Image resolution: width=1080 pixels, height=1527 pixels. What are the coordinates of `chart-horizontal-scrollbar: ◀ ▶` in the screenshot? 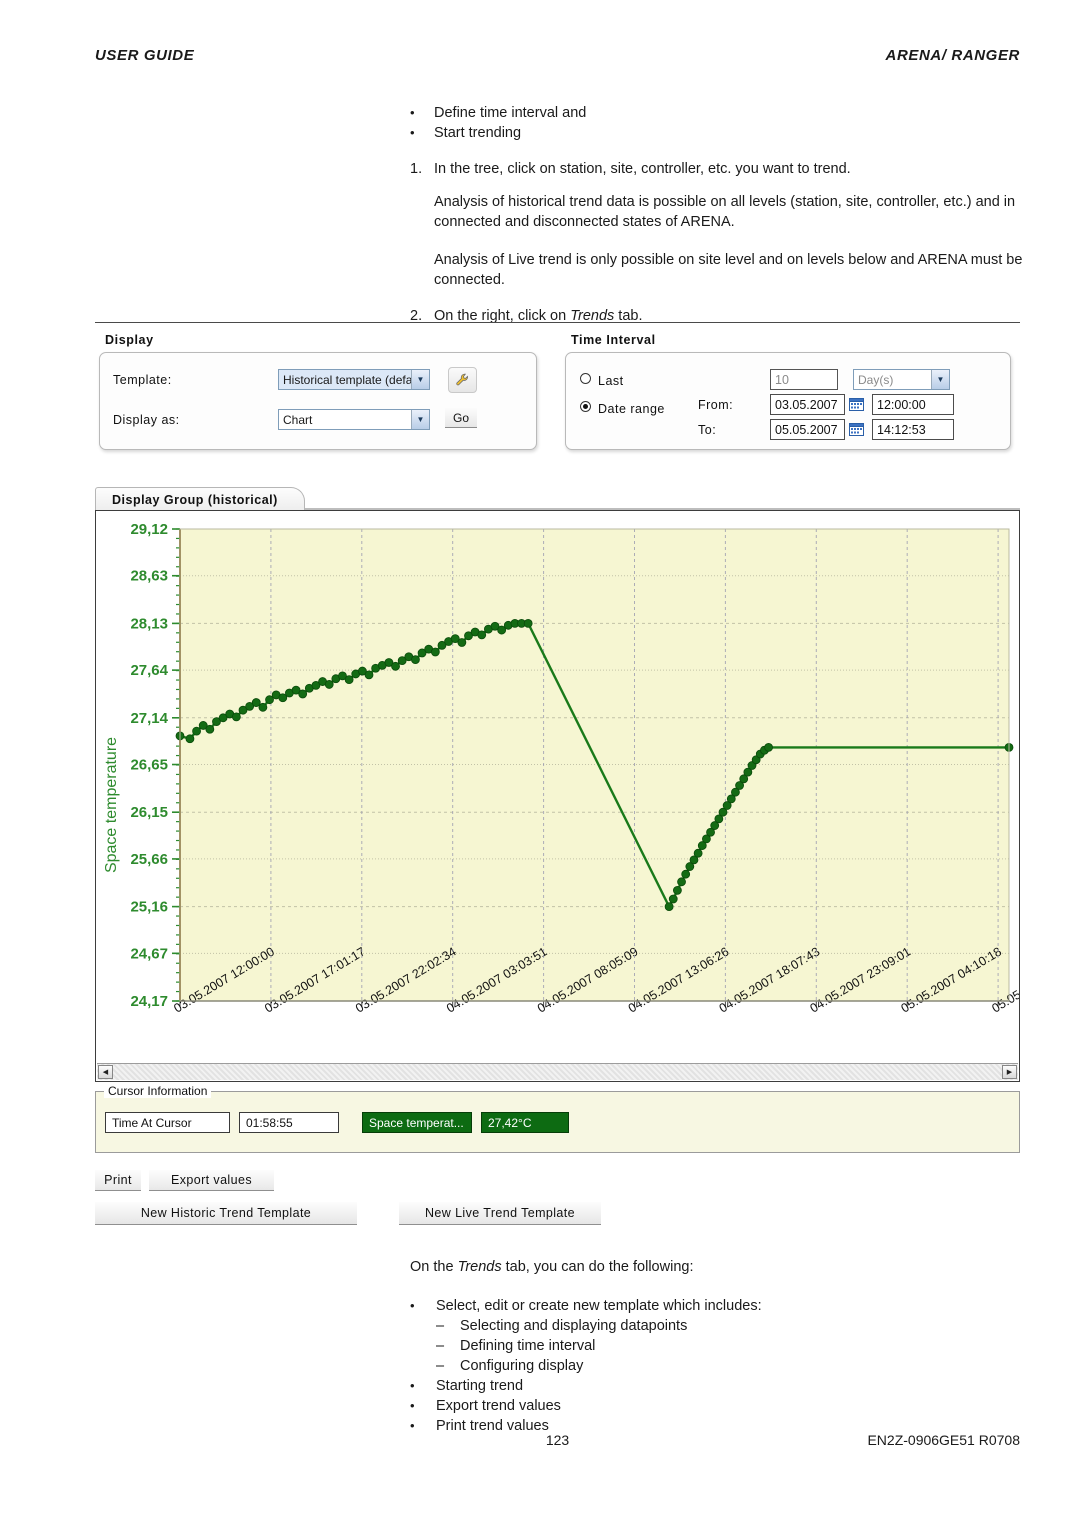 It's located at (557, 1071).